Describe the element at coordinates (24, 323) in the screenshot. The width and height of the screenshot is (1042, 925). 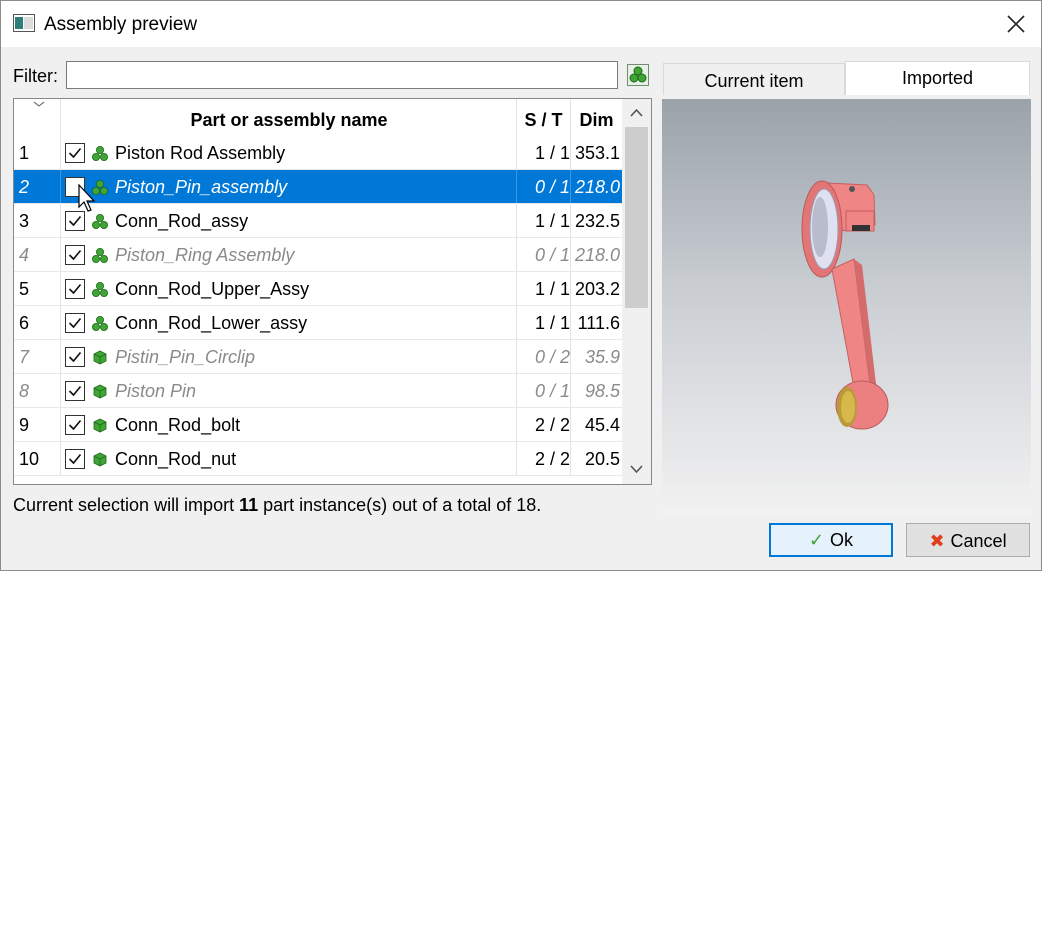
I see `row-number: 6` at that location.